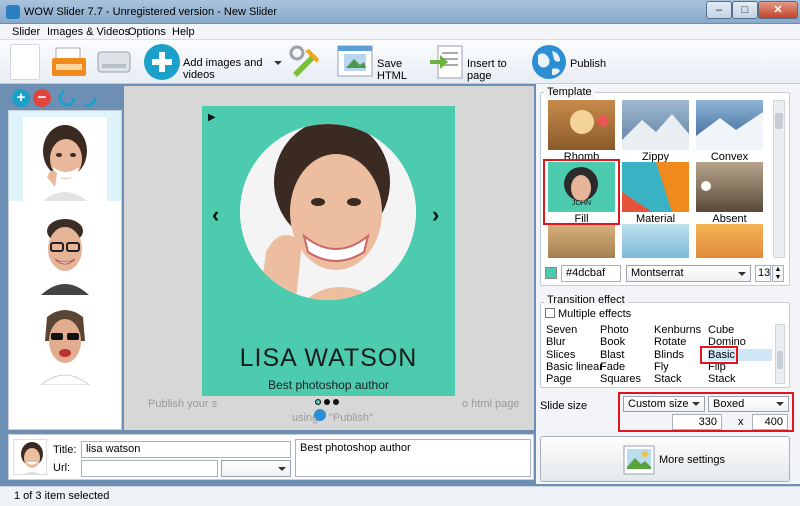 The image size is (800, 506). What do you see at coordinates (595, 314) in the screenshot?
I see `multiple-effects-label: Multiple effects` at bounding box center [595, 314].